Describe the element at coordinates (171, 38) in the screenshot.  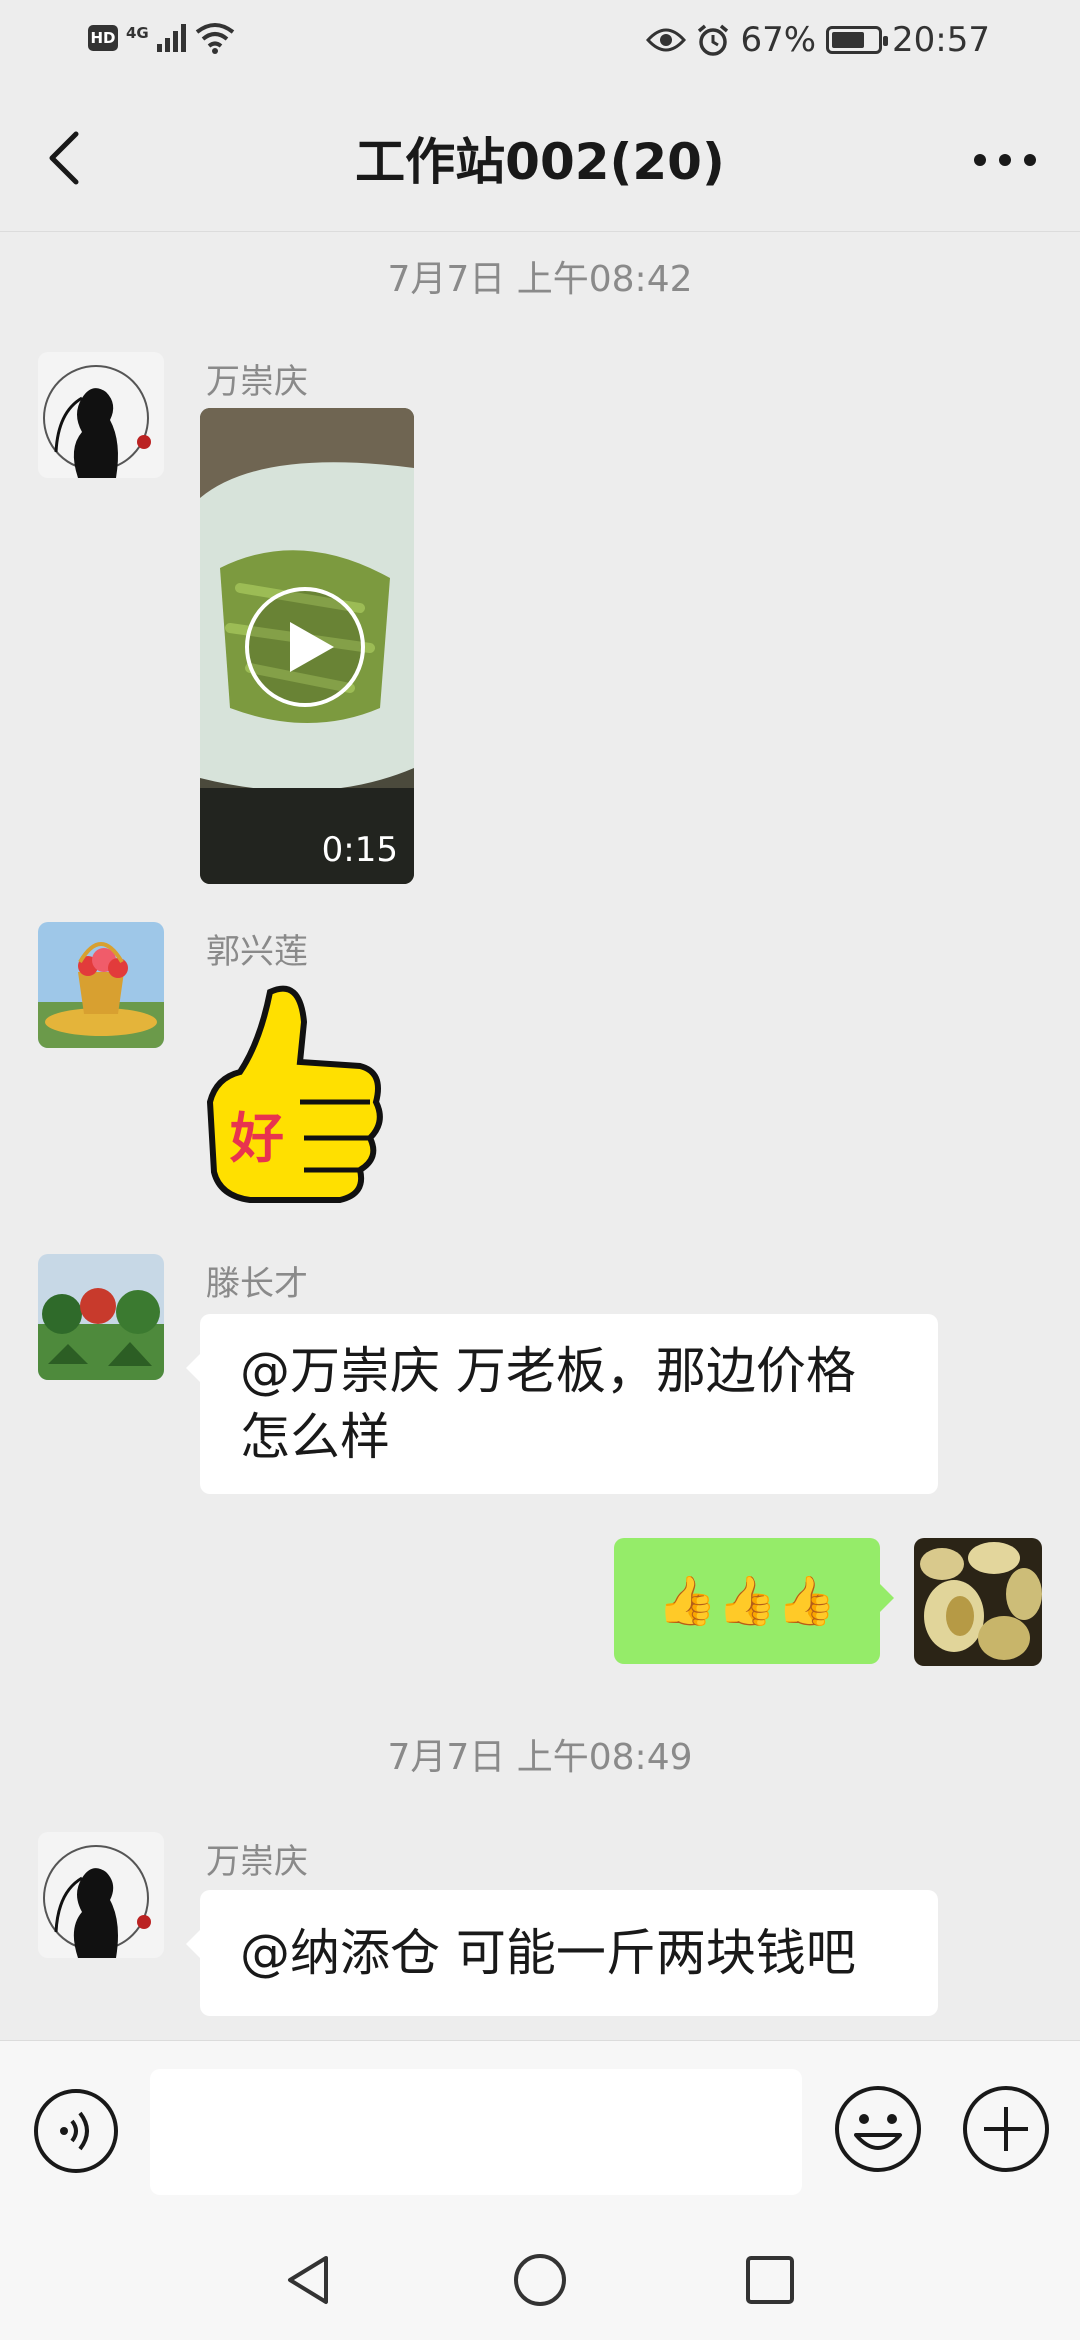
I see `signal-icon` at that location.